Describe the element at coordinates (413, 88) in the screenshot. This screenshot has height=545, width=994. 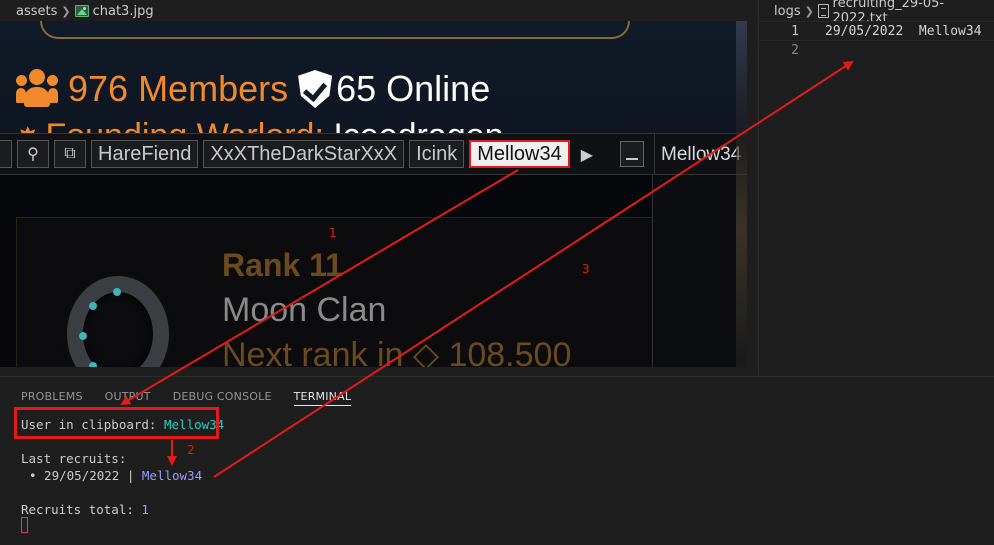
I see `online-count: 65 Online` at that location.